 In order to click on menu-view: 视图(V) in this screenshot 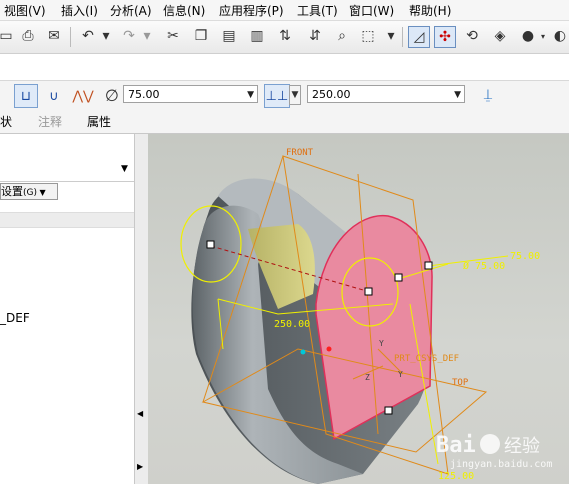, I will do `click(25, 10)`.